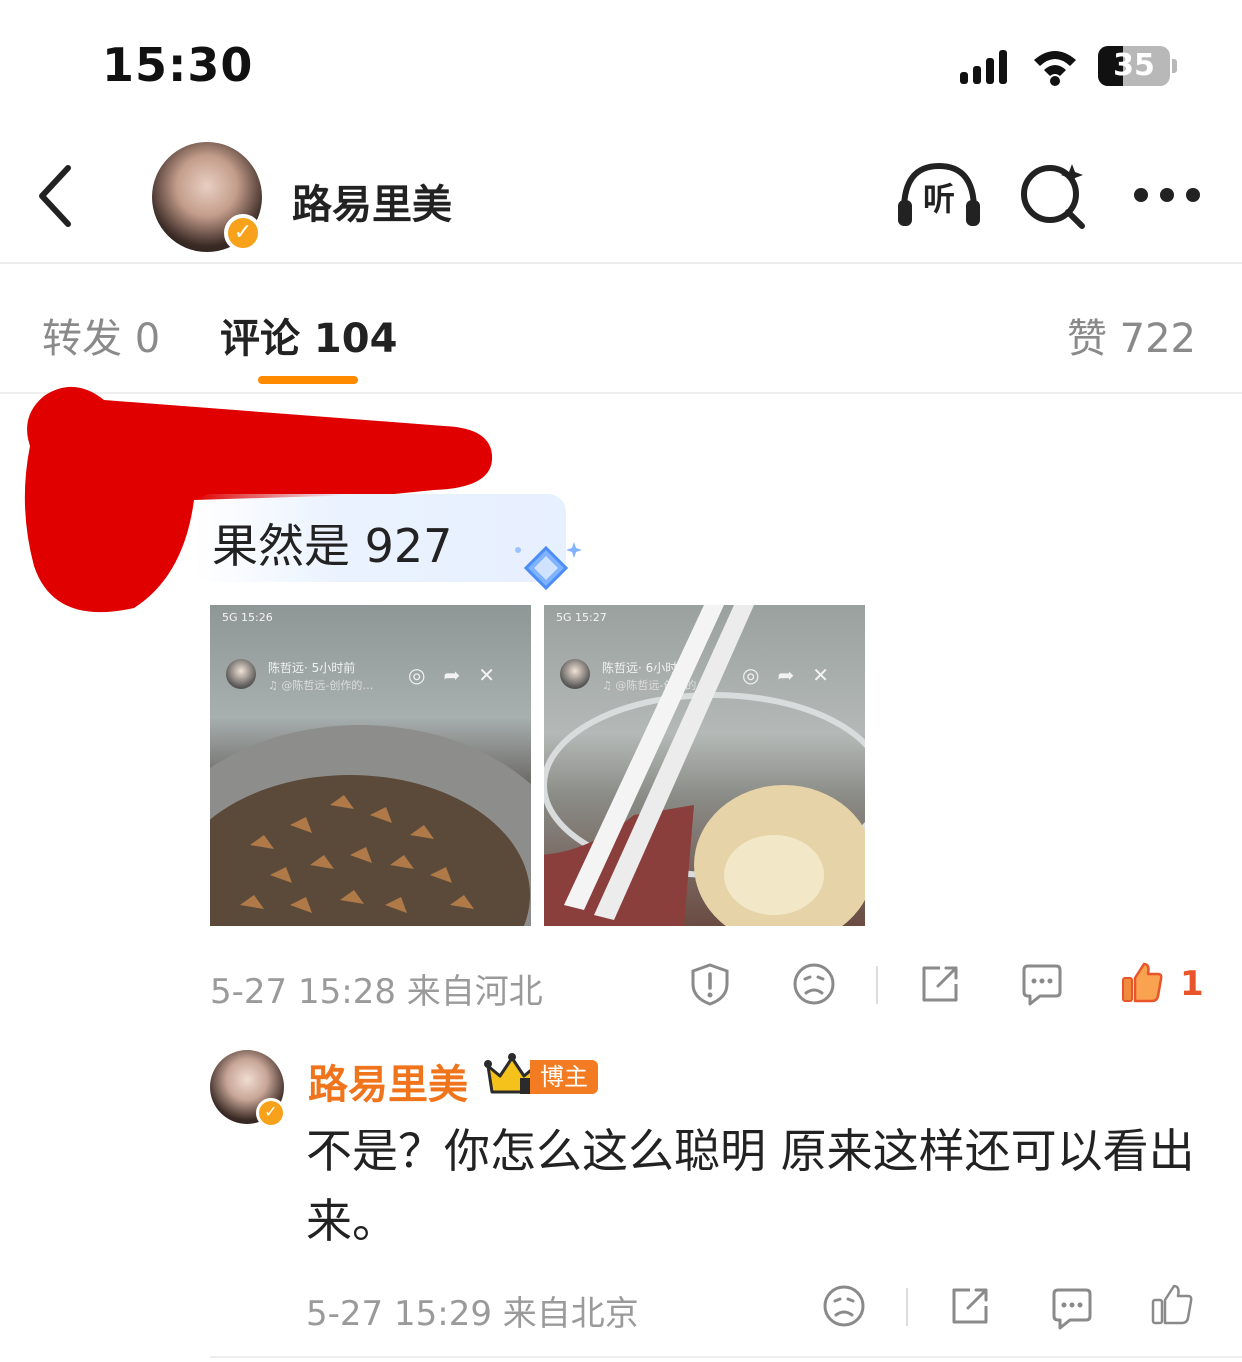 The width and height of the screenshot is (1242, 1362). Describe the element at coordinates (1131, 335) in the screenshot. I see `tab-likes: 赞 722` at that location.